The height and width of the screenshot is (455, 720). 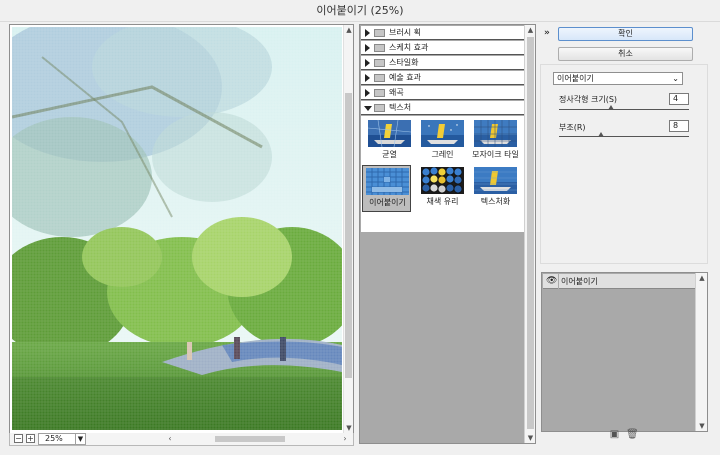 I want to click on zoom-value: 25%, so click(x=54, y=438).